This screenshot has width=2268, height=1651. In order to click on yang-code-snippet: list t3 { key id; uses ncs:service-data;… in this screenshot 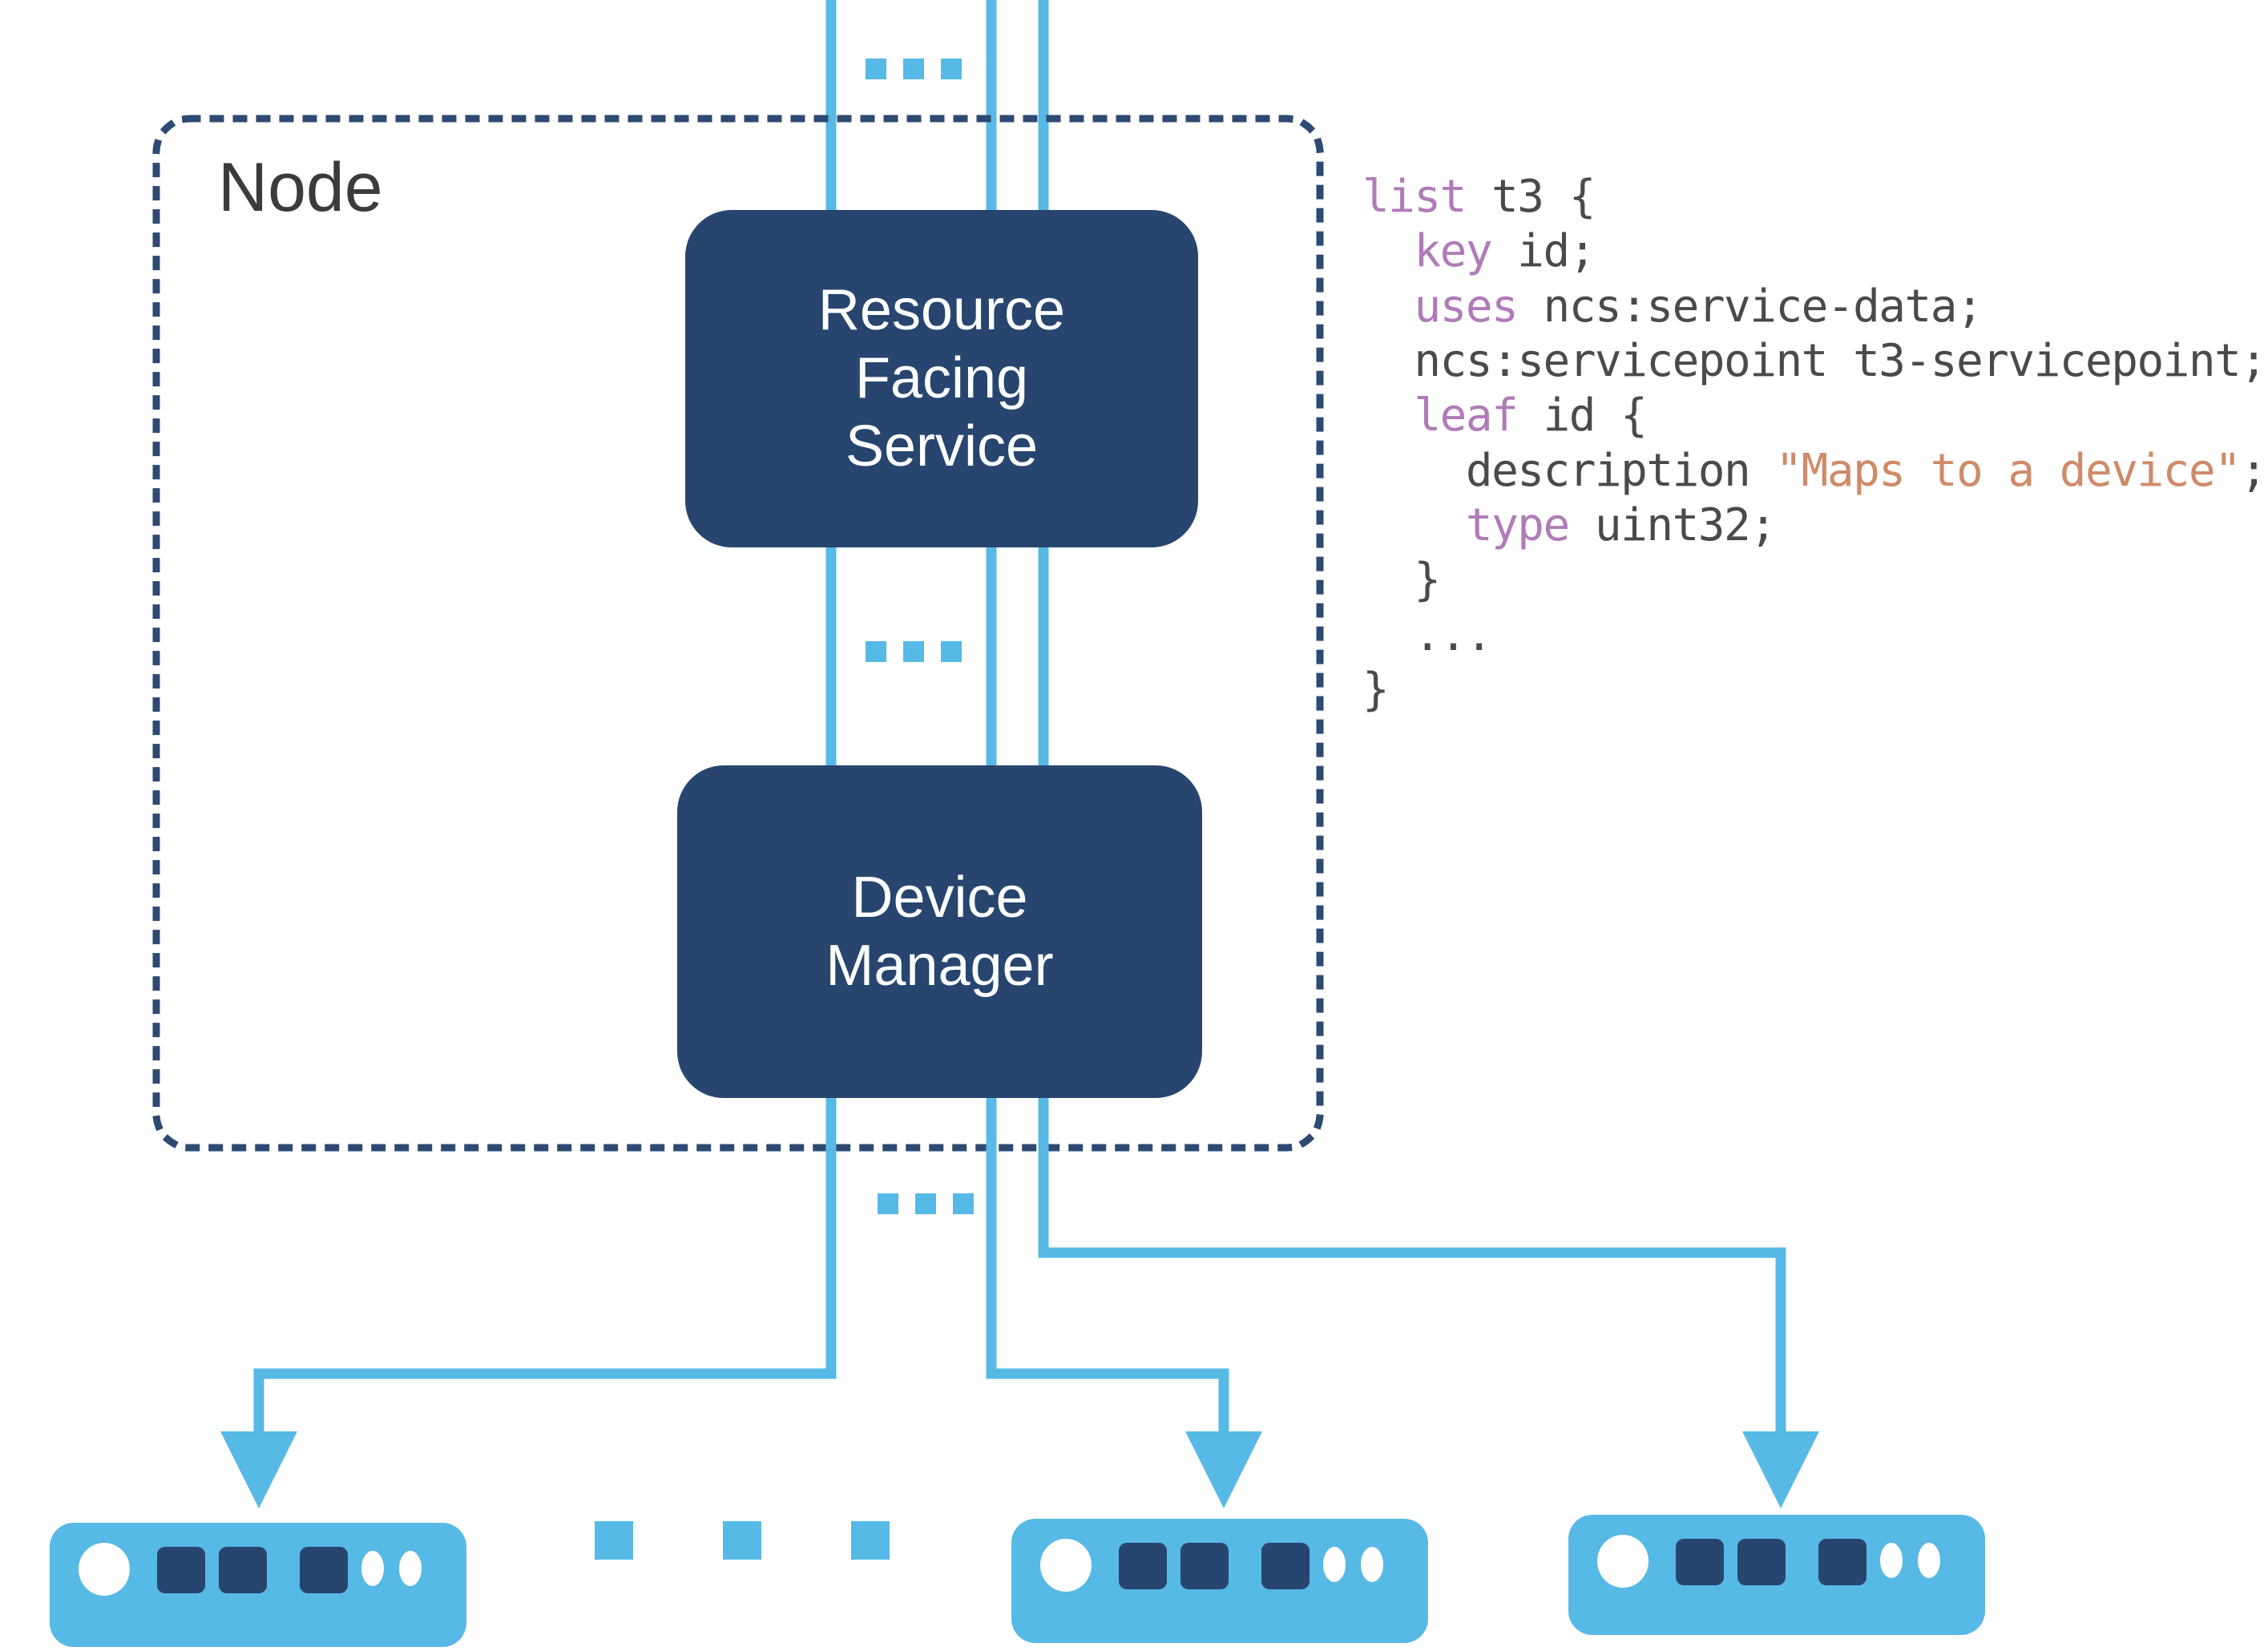, I will do `click(1814, 444)`.